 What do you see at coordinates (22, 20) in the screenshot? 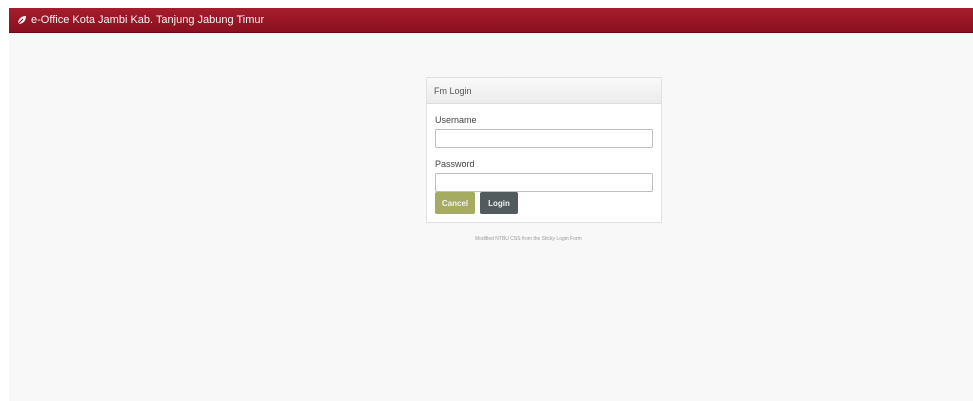
I see `leaf-icon` at bounding box center [22, 20].